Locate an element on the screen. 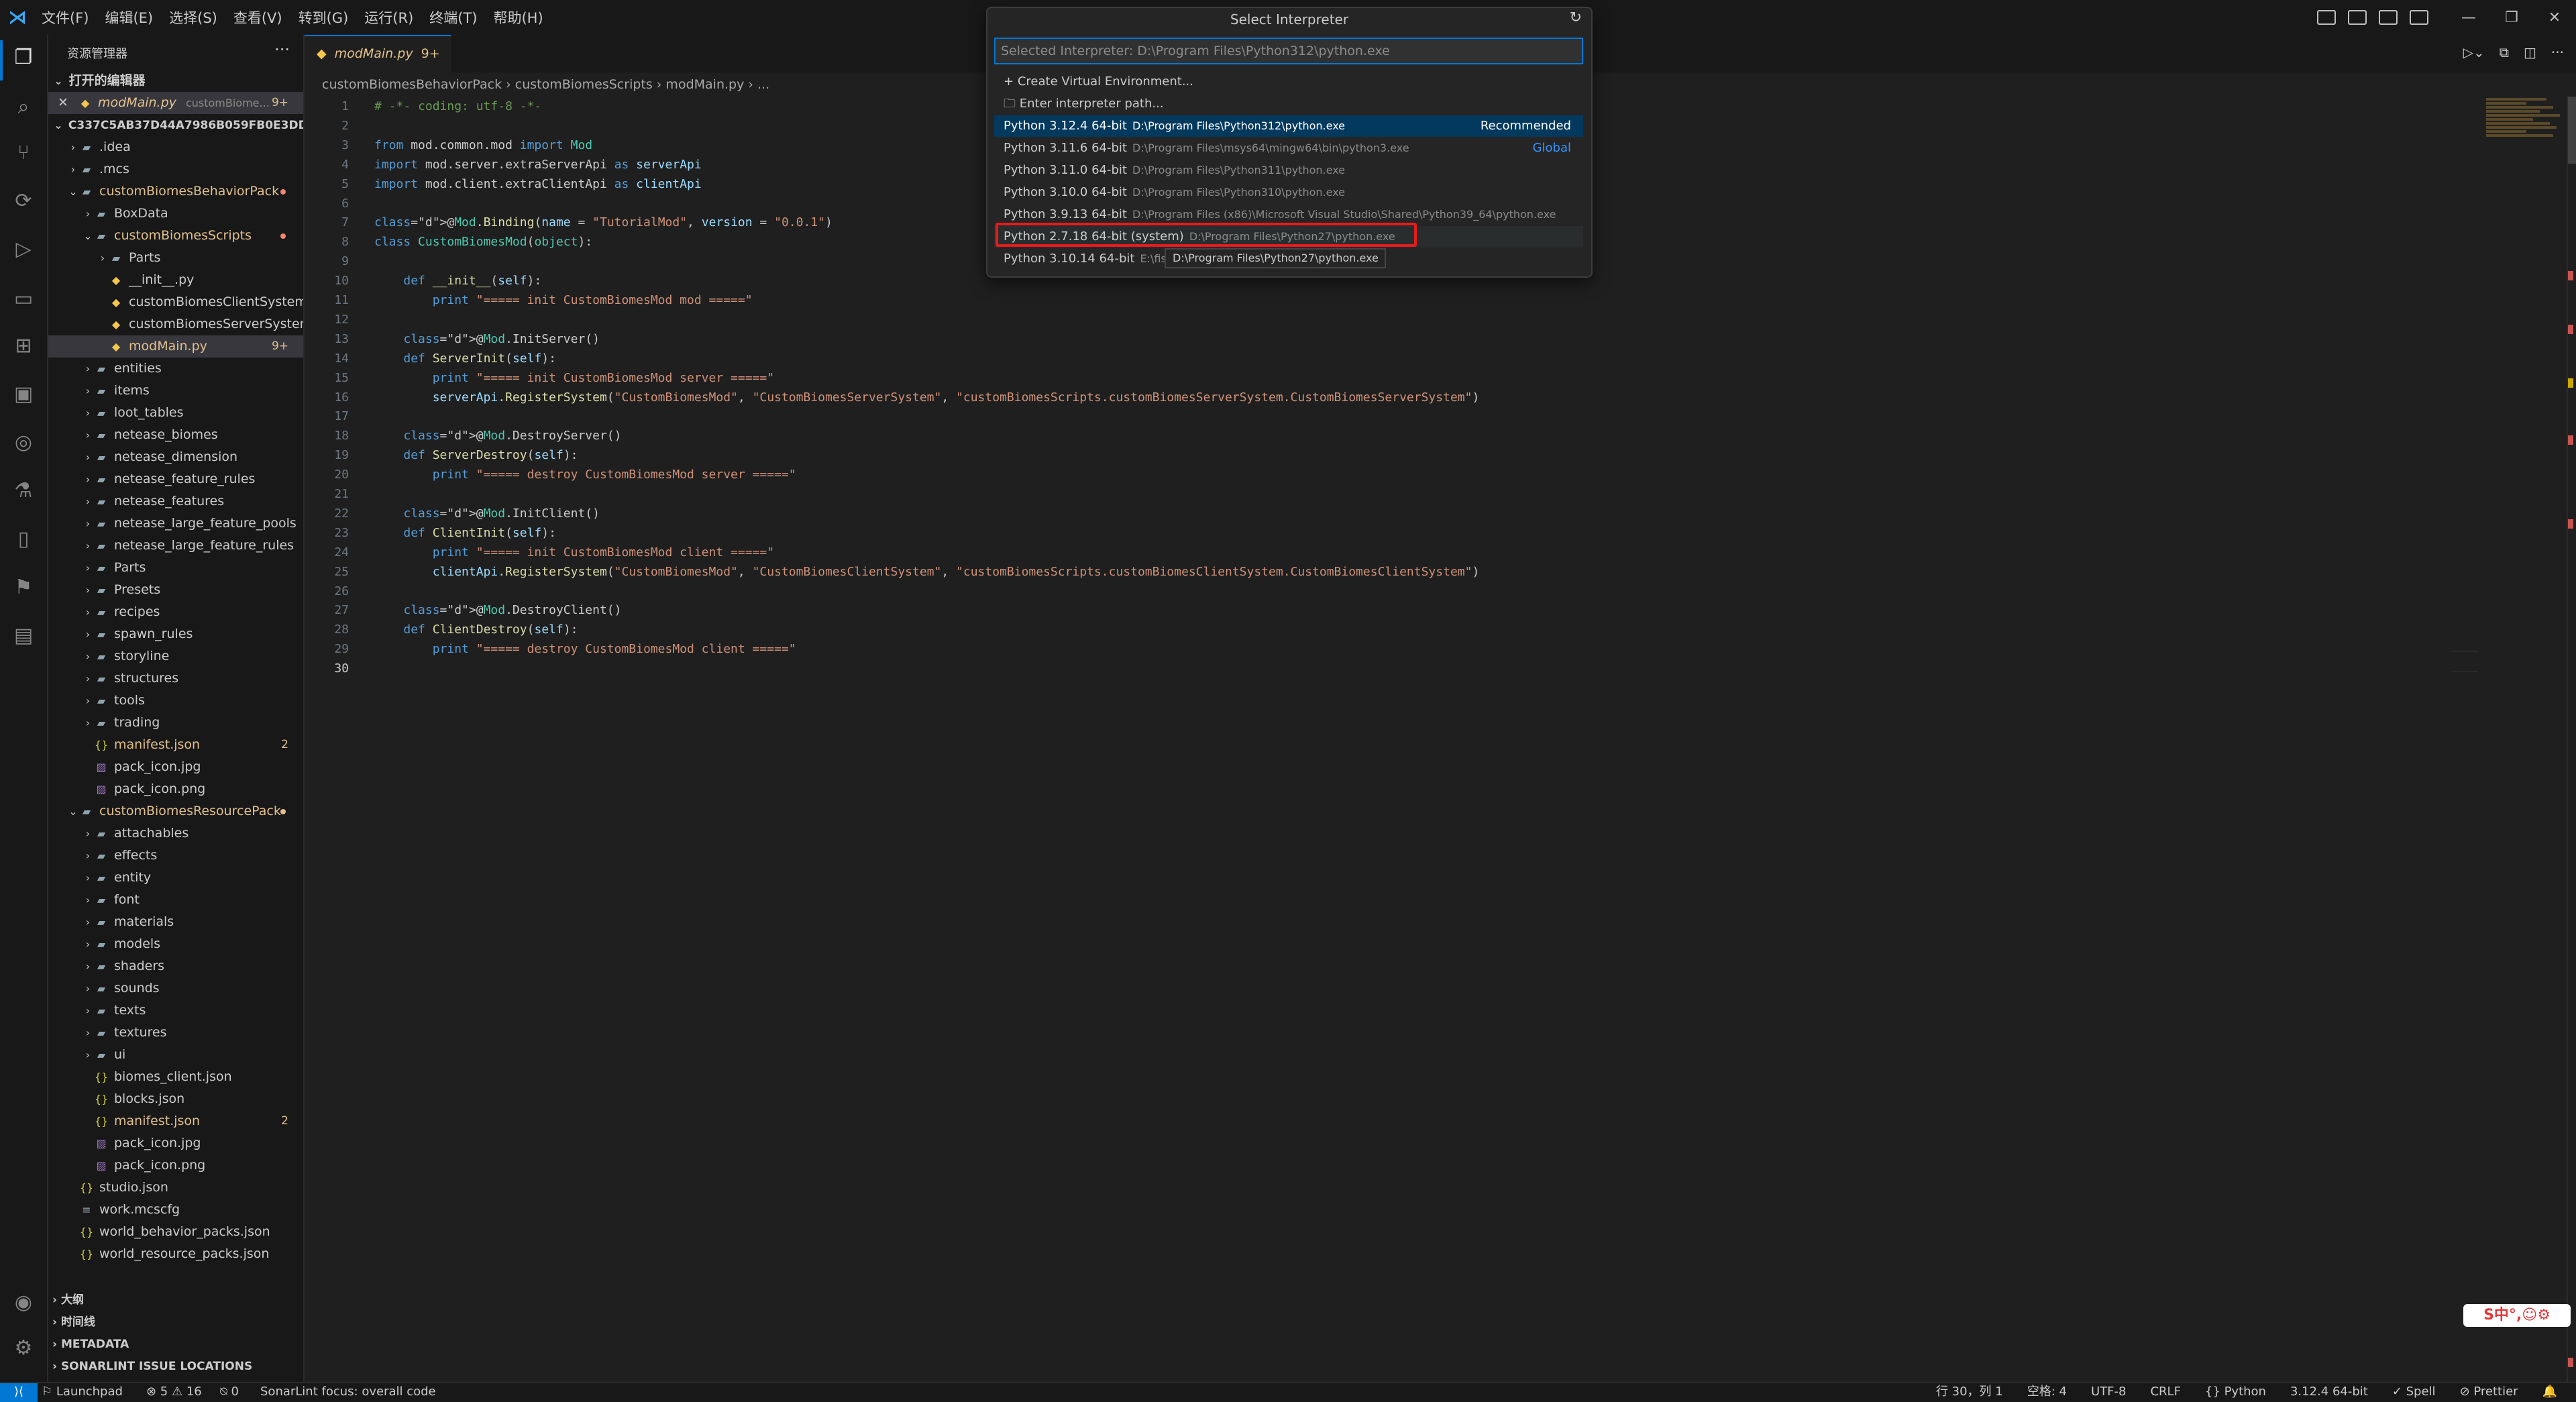 The width and height of the screenshot is (2576, 1402). tree-item: › ▰ structures is located at coordinates (175, 679).